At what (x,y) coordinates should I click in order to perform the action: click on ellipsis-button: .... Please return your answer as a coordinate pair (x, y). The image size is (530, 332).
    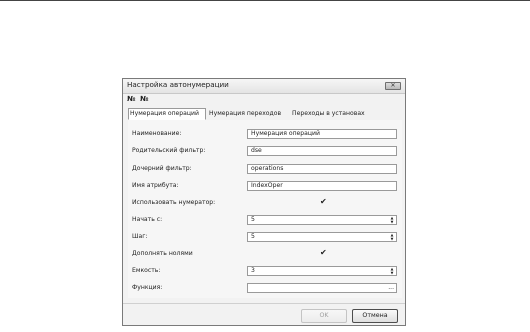
    Looking at the image, I should click on (391, 287).